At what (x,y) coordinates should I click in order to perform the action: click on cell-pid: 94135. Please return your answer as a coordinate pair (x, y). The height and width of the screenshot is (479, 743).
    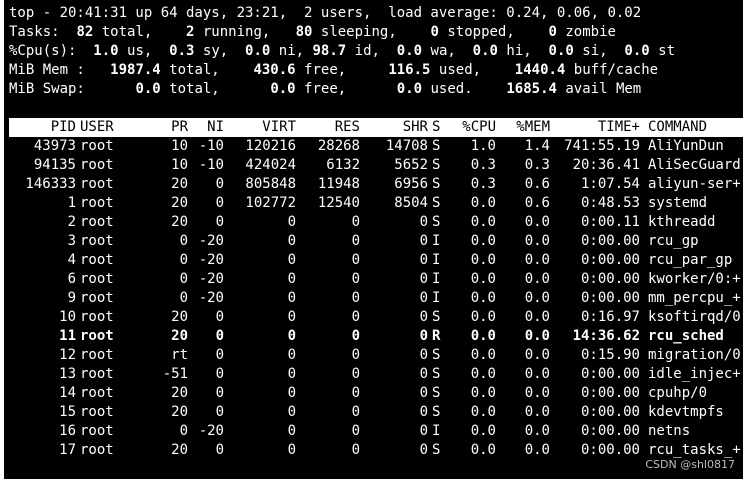
    Looking at the image, I should click on (54, 165).